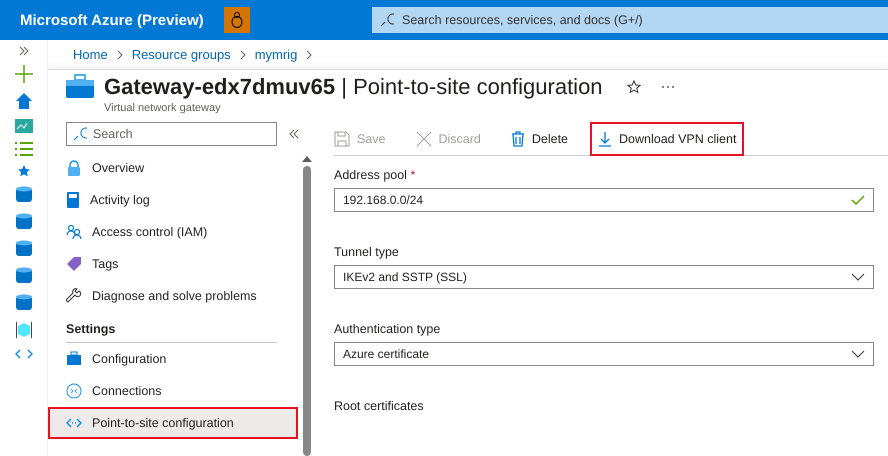 The width and height of the screenshot is (888, 456). What do you see at coordinates (182, 359) in the screenshot?
I see `menu-item: Configuration` at bounding box center [182, 359].